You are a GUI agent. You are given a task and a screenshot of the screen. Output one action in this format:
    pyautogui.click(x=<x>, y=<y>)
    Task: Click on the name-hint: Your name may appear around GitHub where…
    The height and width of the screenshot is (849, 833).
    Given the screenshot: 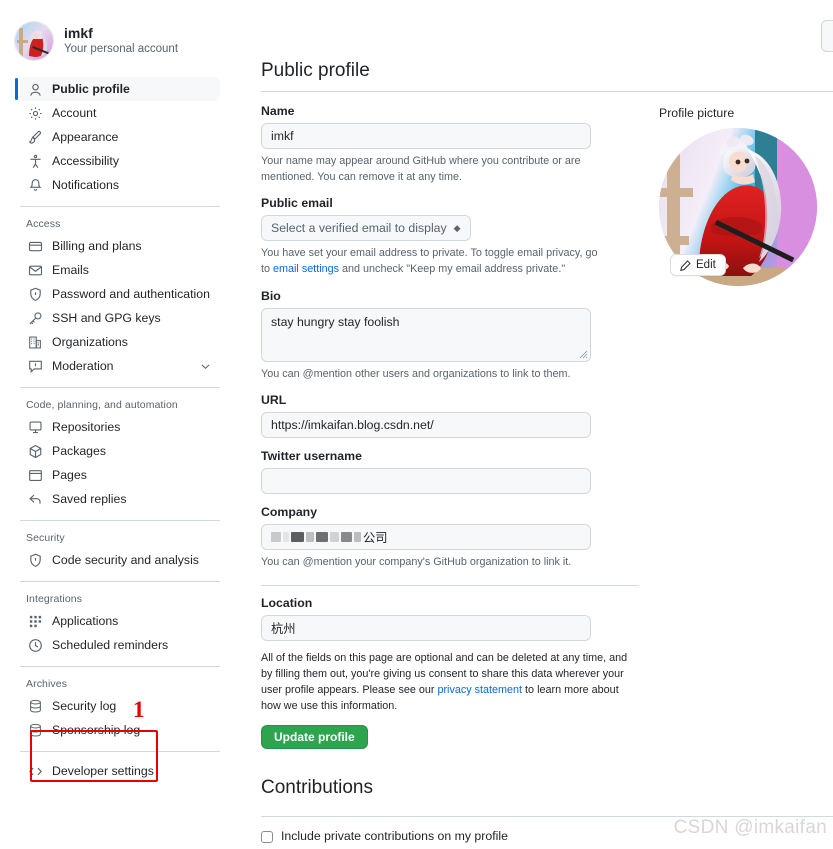 What is the action you would take?
    pyautogui.click(x=421, y=169)
    